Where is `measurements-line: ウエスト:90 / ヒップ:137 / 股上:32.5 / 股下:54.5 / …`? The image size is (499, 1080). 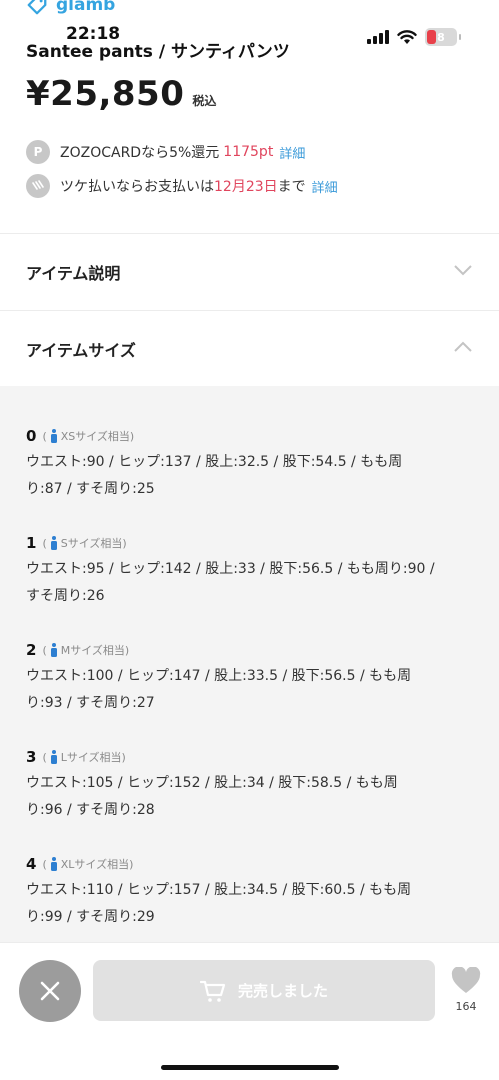
measurements-line: ウエスト:90 / ヒップ:137 / 股上:32.5 / 股下:54.5 / … is located at coordinates (214, 462).